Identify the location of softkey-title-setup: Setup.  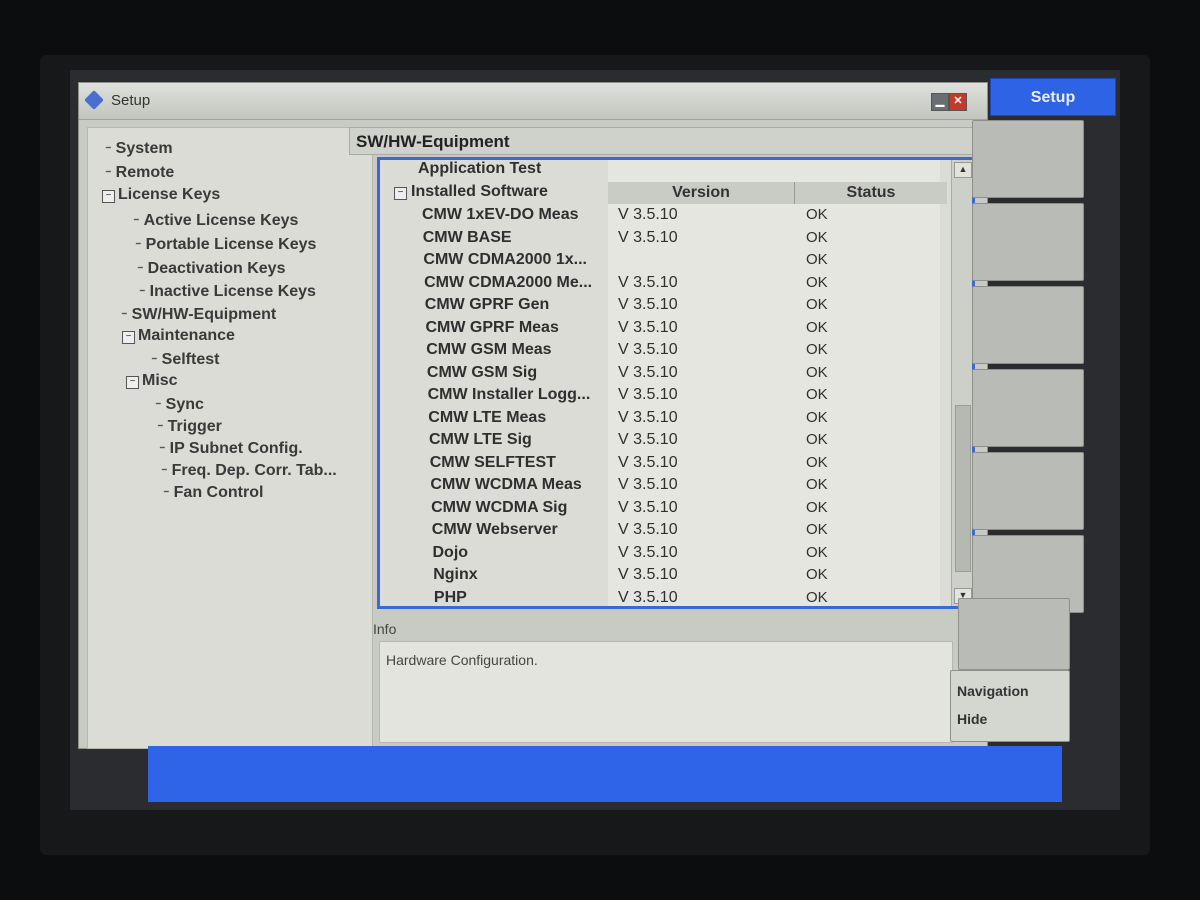
(1053, 97).